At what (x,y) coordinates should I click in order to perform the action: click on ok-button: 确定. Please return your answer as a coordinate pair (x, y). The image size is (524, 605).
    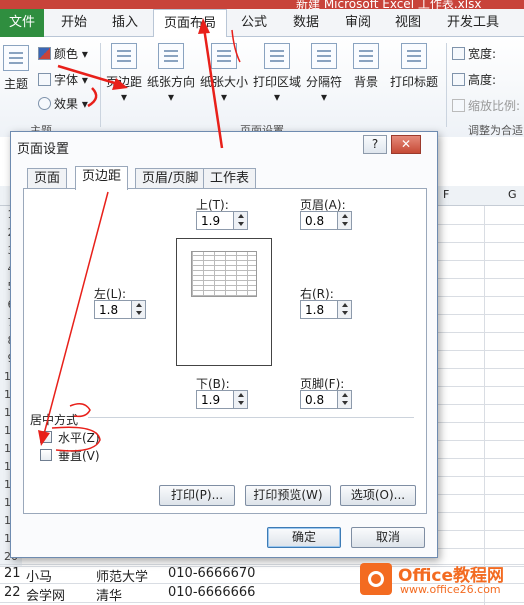
    Looking at the image, I should click on (304, 537).